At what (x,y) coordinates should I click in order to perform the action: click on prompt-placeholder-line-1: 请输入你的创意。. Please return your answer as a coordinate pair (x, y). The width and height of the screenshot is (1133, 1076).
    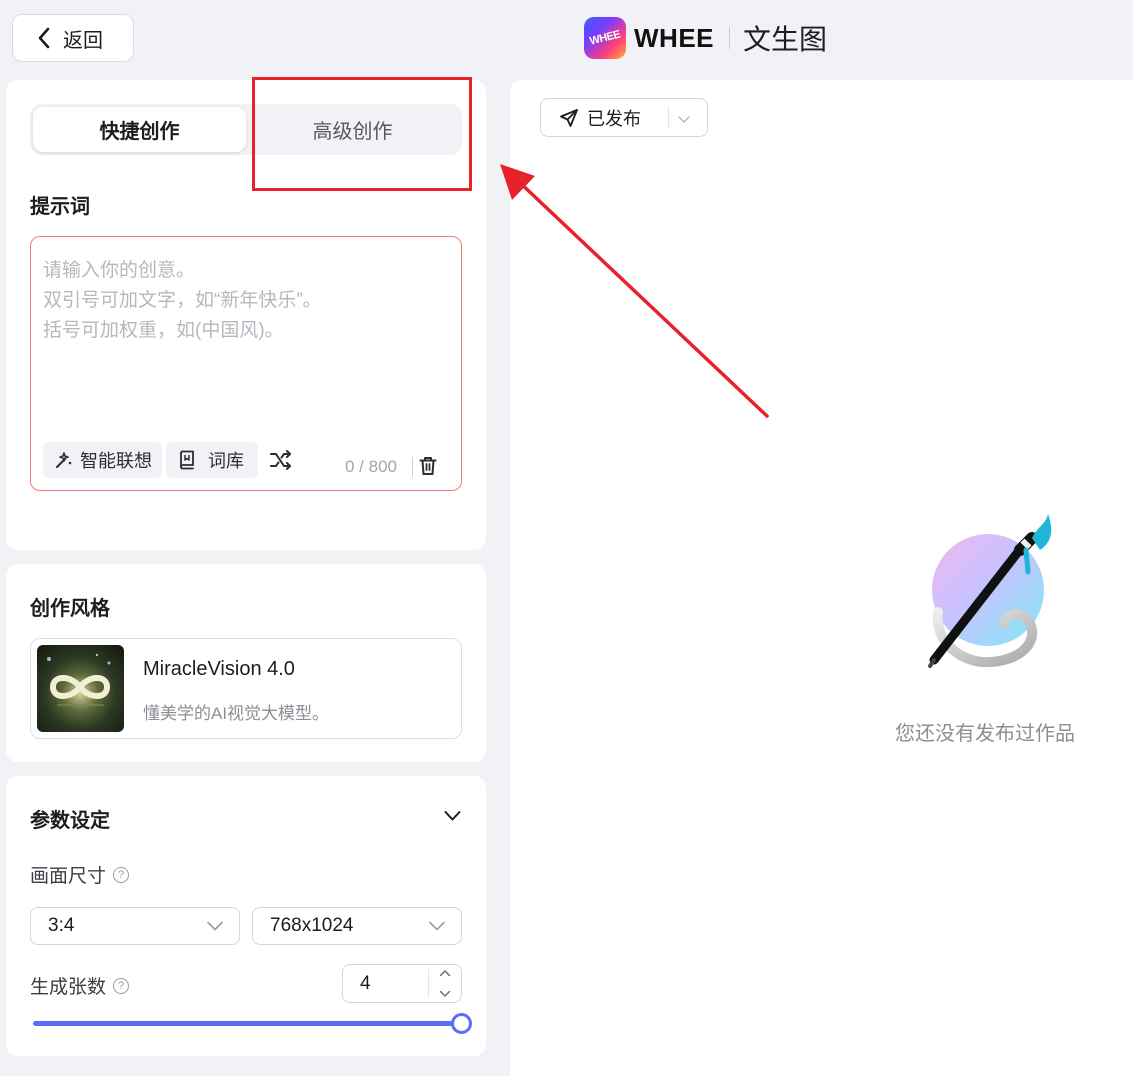
    Looking at the image, I should click on (119, 270).